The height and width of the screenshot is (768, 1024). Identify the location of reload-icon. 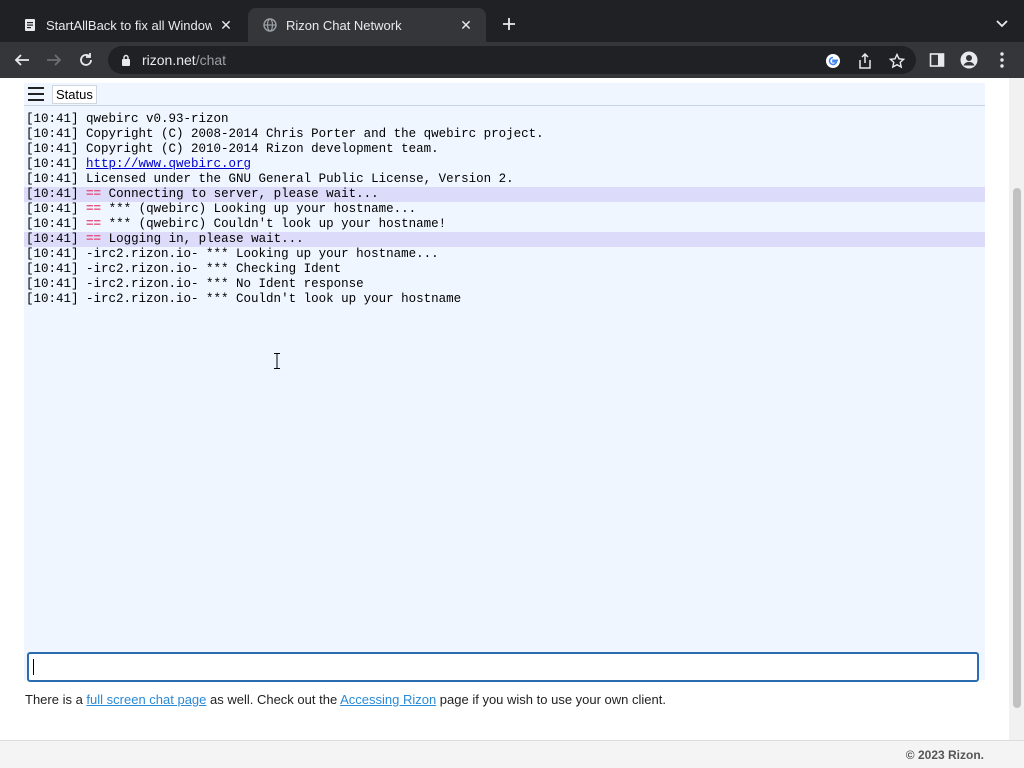
(86, 60).